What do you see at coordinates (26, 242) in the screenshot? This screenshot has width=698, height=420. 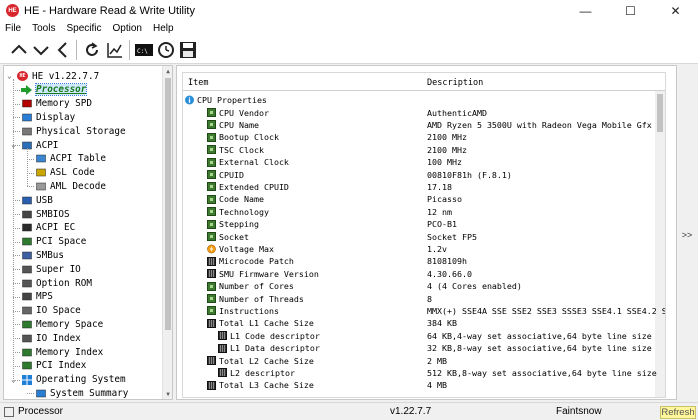 I see `pci-icon` at bounding box center [26, 242].